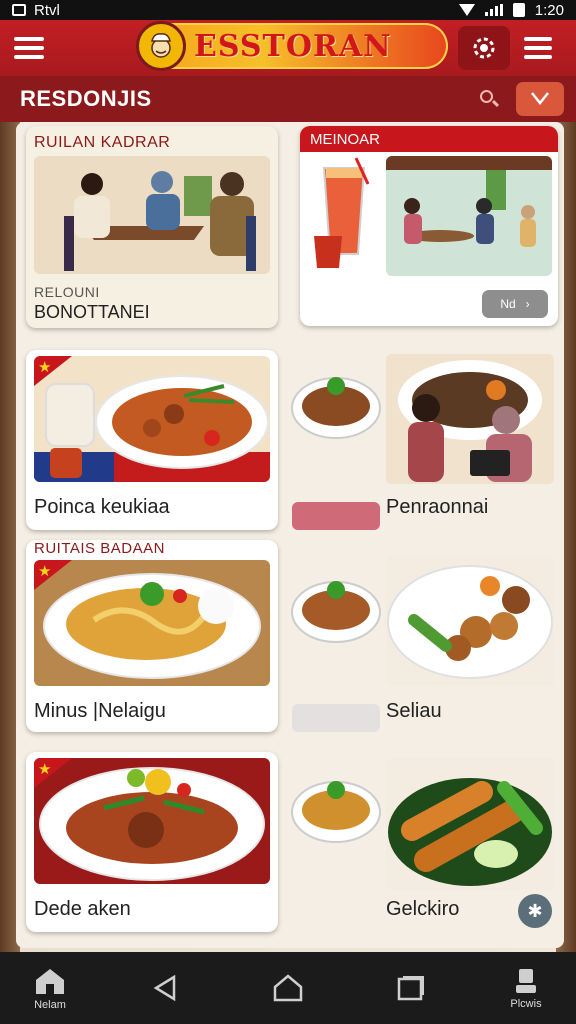  Describe the element at coordinates (82, 909) in the screenshot. I see `card-label: Dede aken` at that location.